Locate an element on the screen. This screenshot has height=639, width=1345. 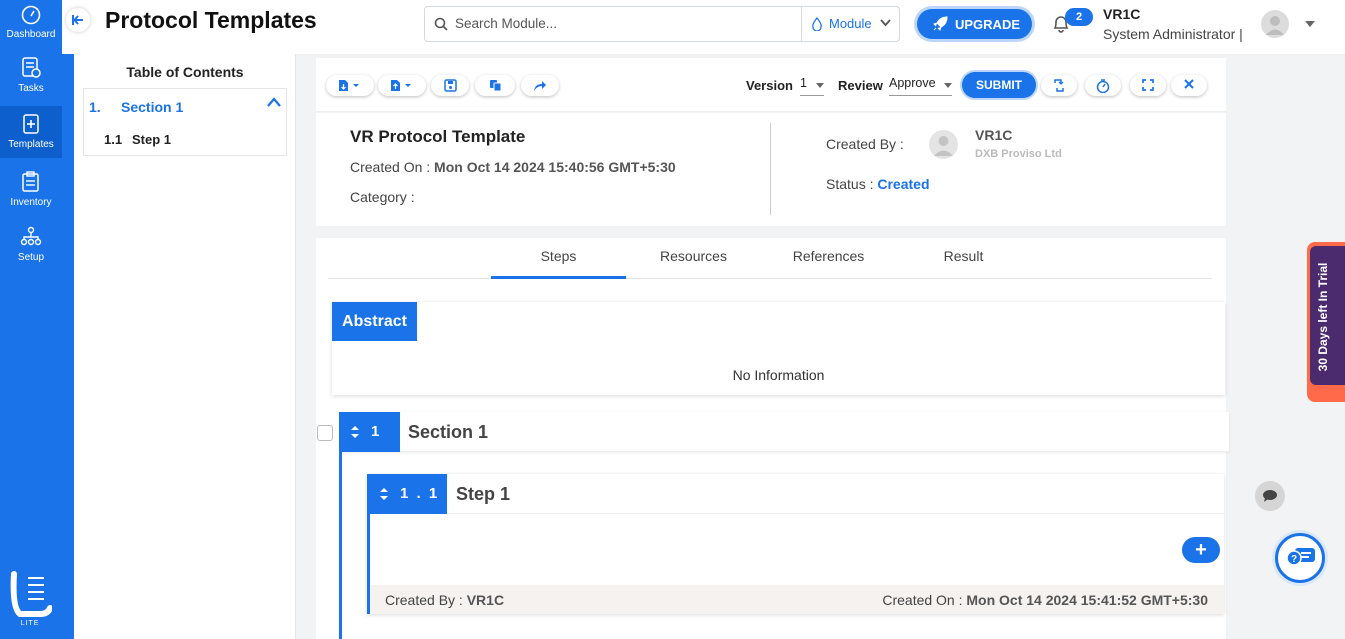
creator-name: VR1C is located at coordinates (994, 135).